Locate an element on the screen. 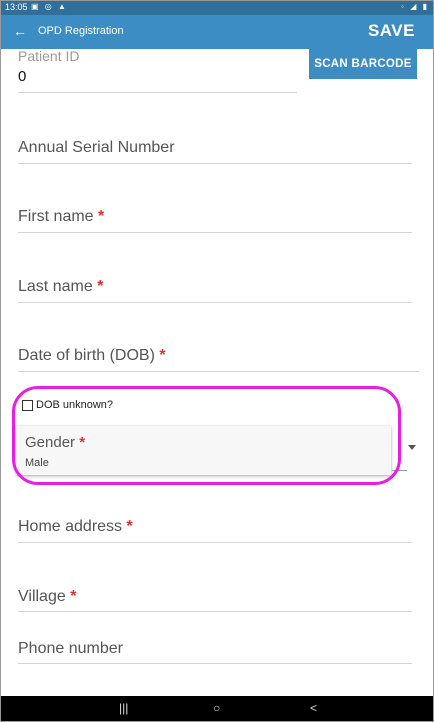  scan-barcode-button: SCAN BARCODE is located at coordinates (363, 64).